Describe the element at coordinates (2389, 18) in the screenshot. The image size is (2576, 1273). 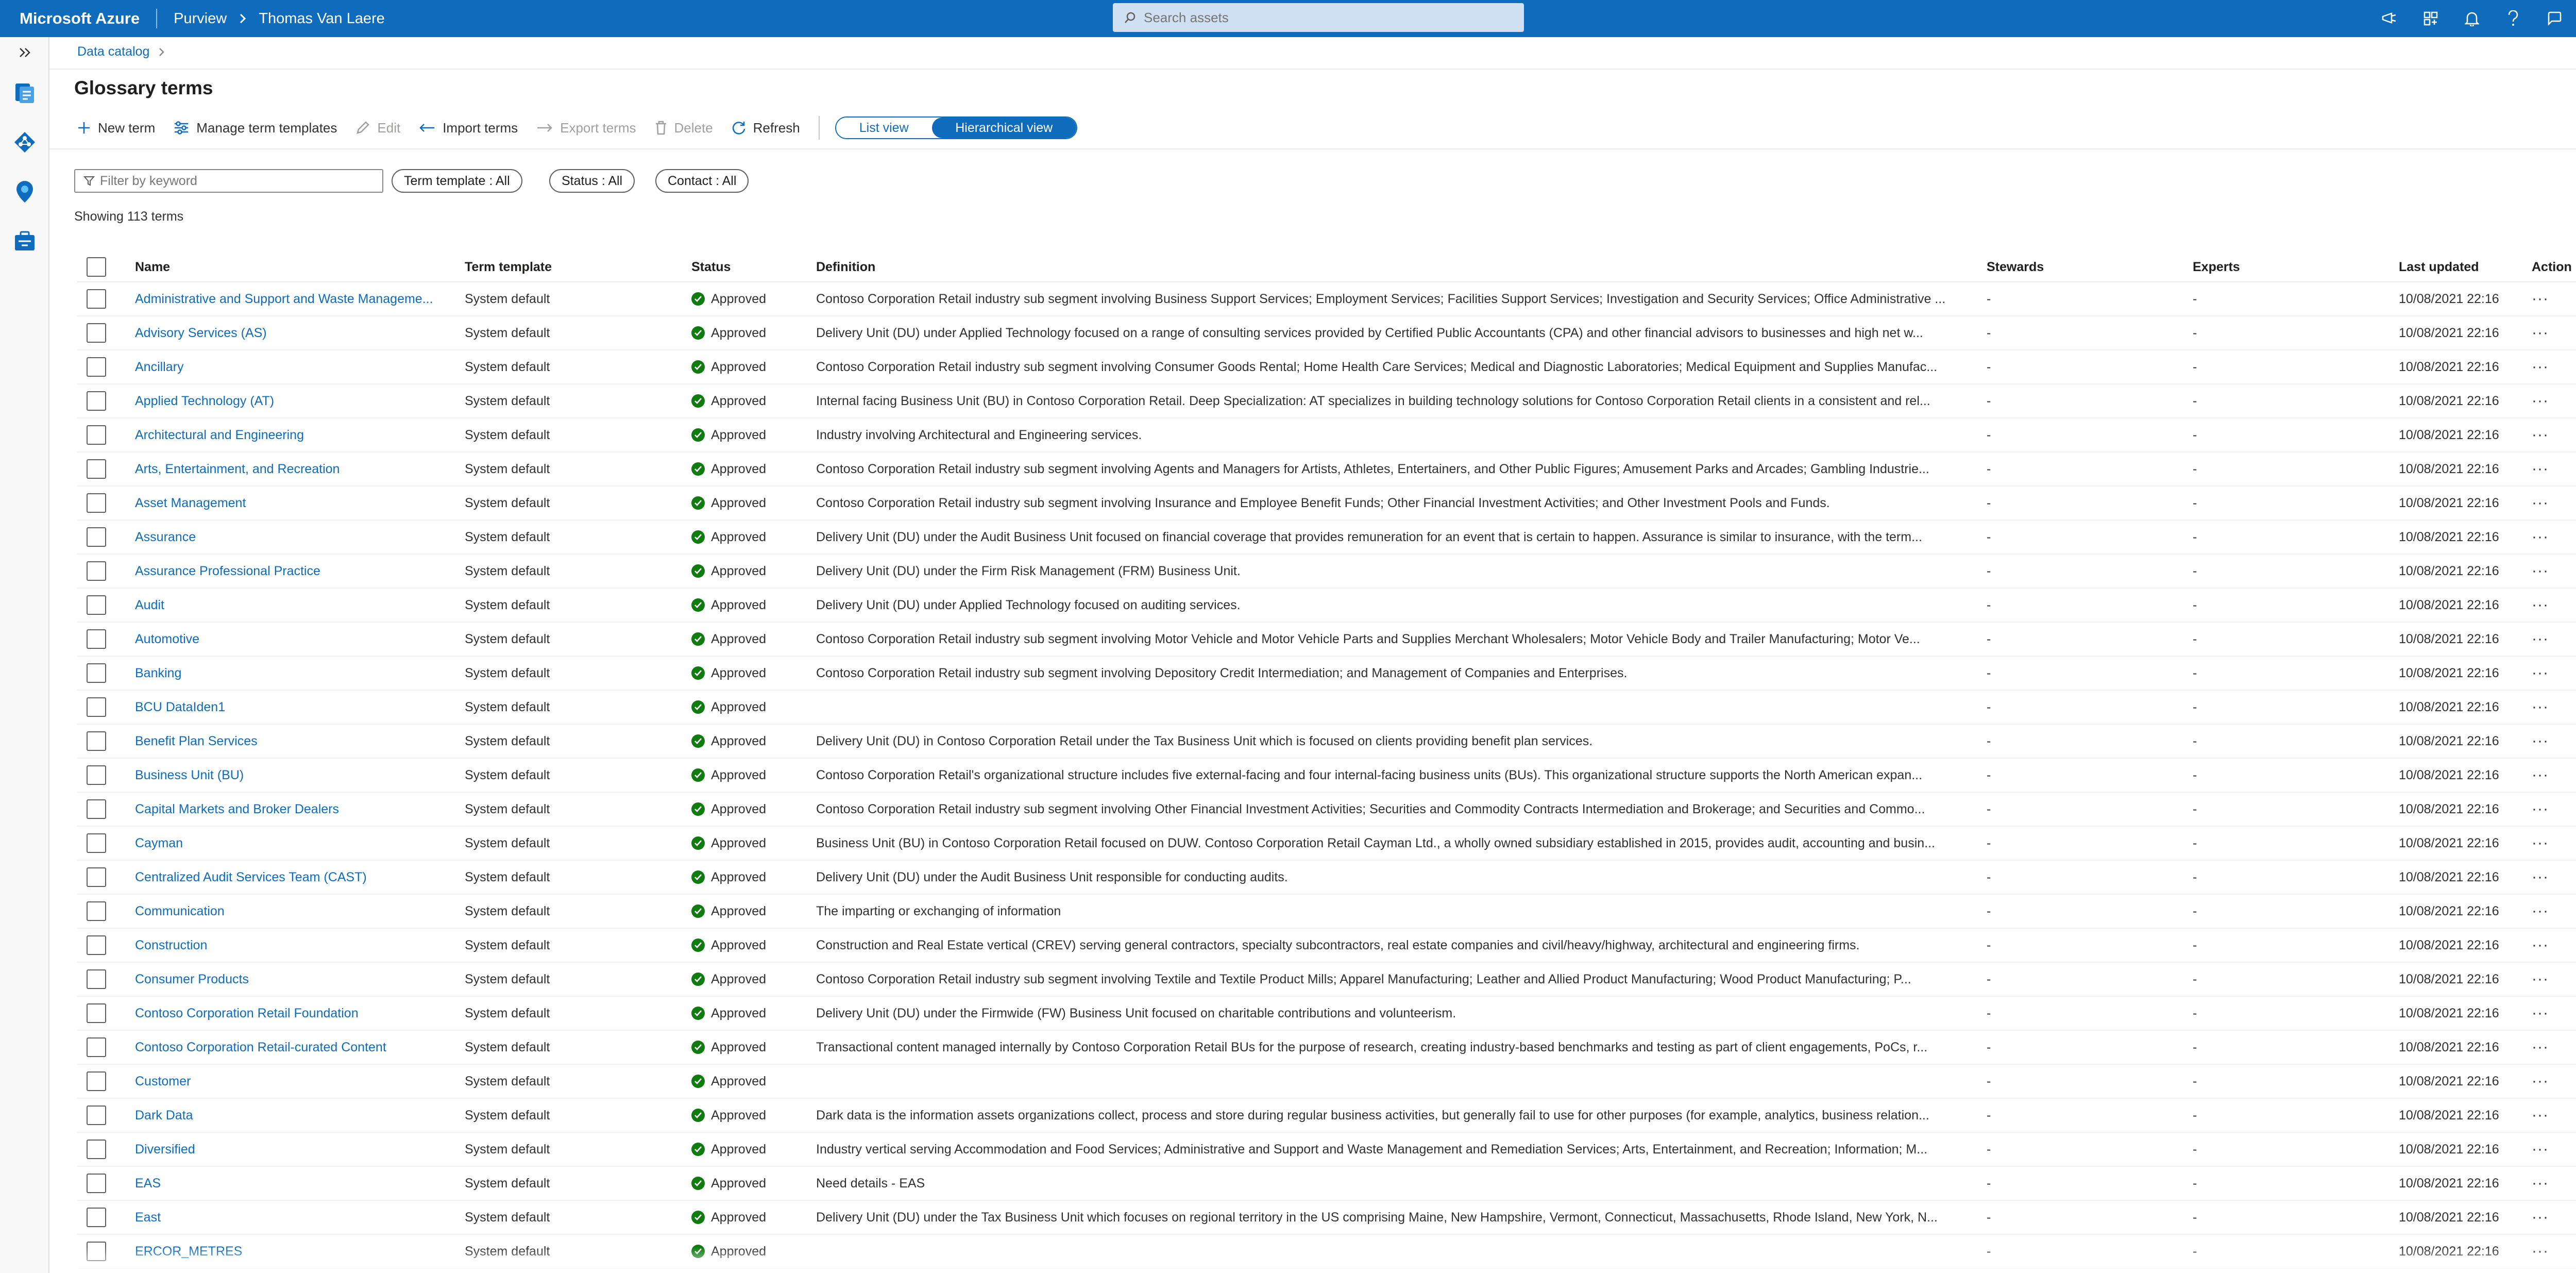
I see `feedback-icon` at that location.